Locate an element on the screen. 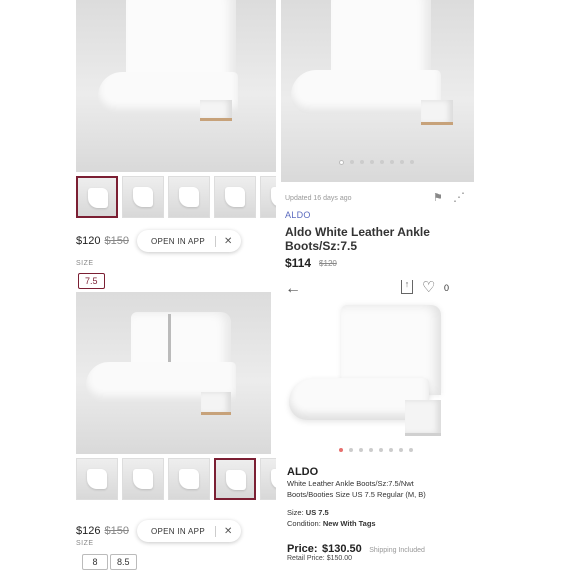 This screenshot has width=580, height=580. share-icon: ⋰ is located at coordinates (459, 197).